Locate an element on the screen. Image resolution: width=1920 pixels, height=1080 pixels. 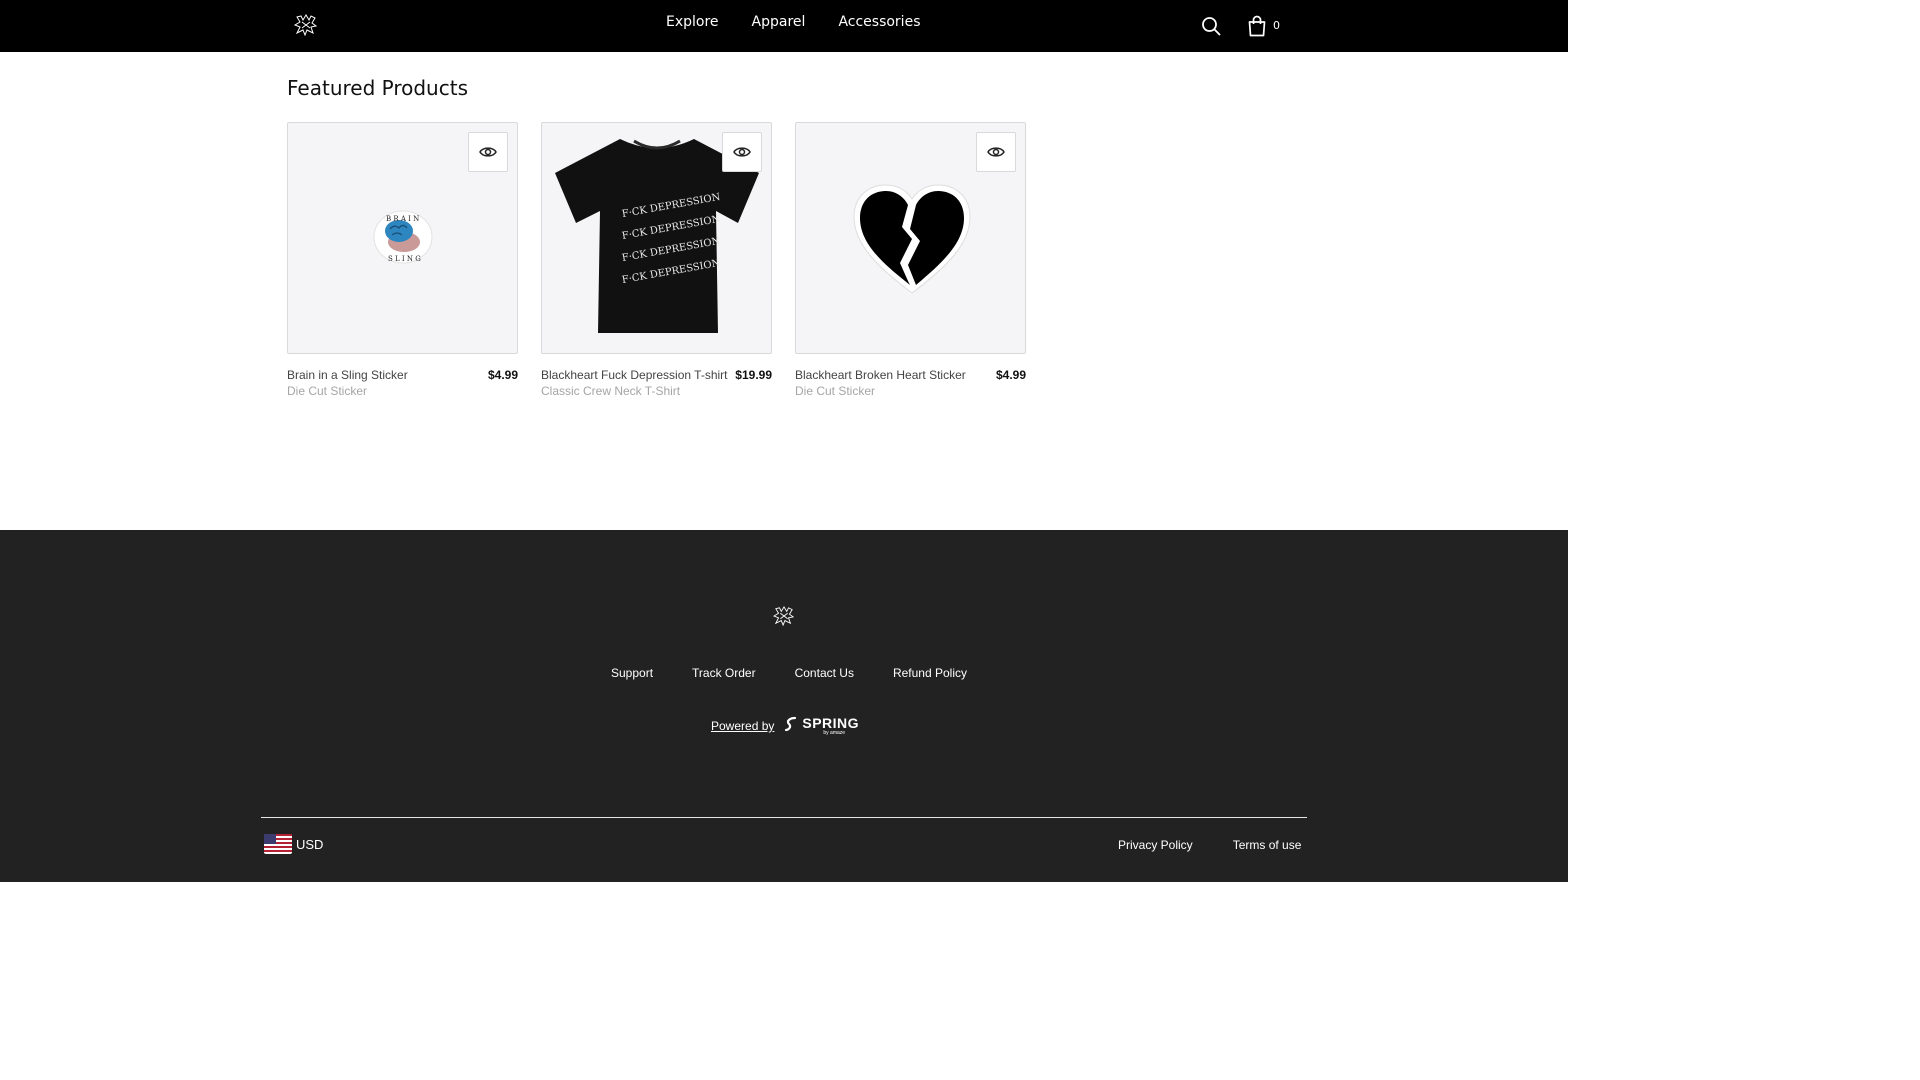
footer-divider is located at coordinates (784, 817).